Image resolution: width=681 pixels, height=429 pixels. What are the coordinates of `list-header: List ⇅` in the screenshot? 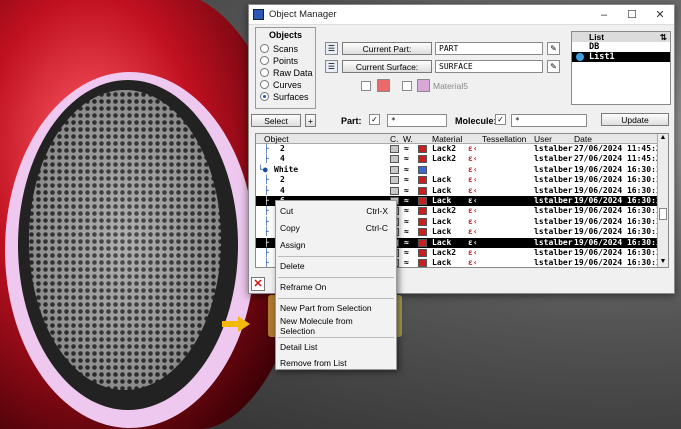 It's located at (621, 37).